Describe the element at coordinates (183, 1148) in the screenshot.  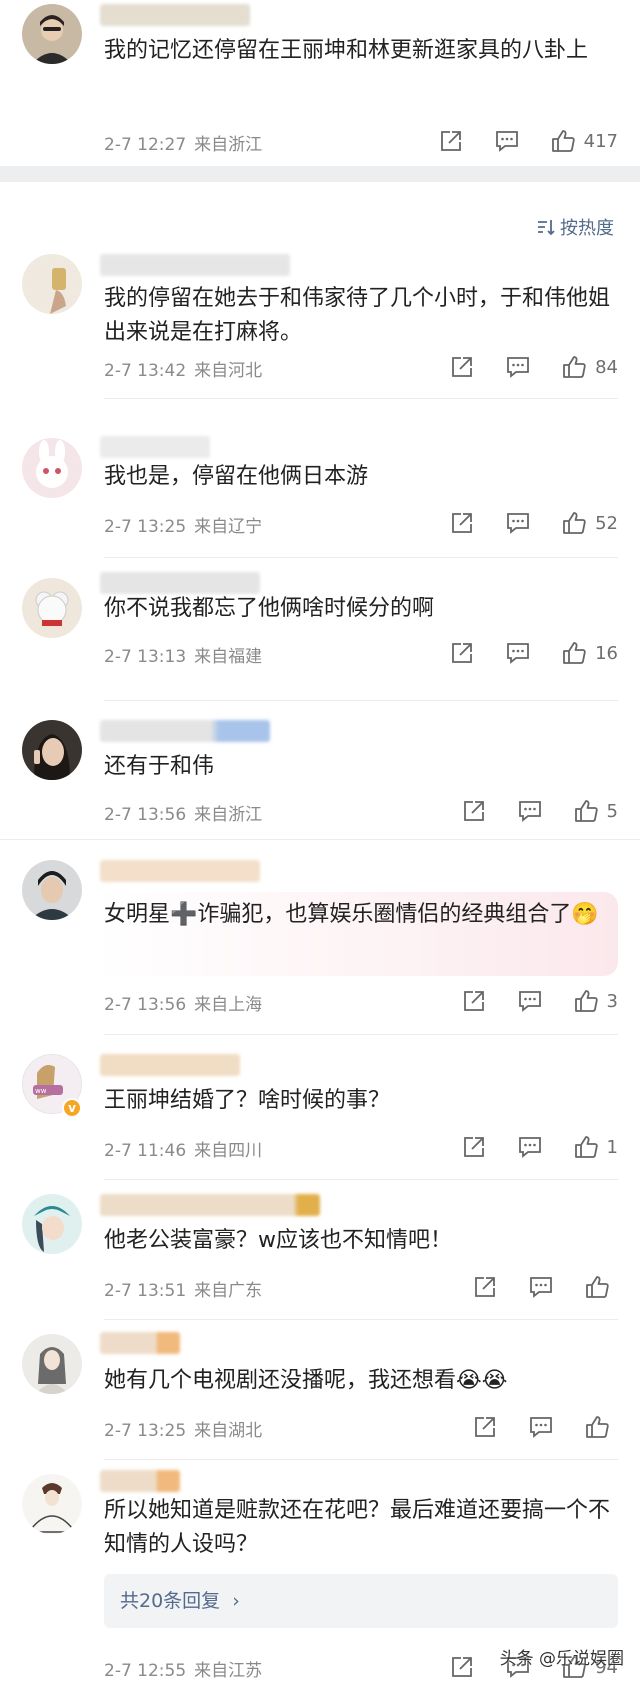
I see `comment-meta: 2-7 11:46 来自四川` at that location.